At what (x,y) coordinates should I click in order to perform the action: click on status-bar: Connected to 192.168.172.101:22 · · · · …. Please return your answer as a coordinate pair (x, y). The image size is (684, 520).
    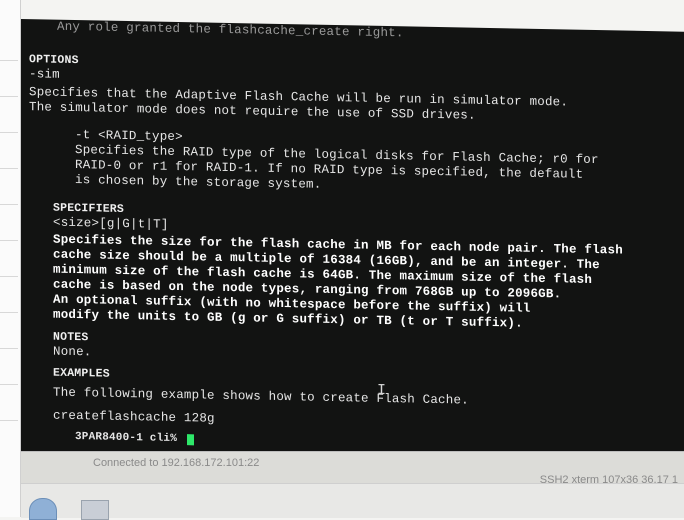
    Looking at the image, I should click on (352, 475).